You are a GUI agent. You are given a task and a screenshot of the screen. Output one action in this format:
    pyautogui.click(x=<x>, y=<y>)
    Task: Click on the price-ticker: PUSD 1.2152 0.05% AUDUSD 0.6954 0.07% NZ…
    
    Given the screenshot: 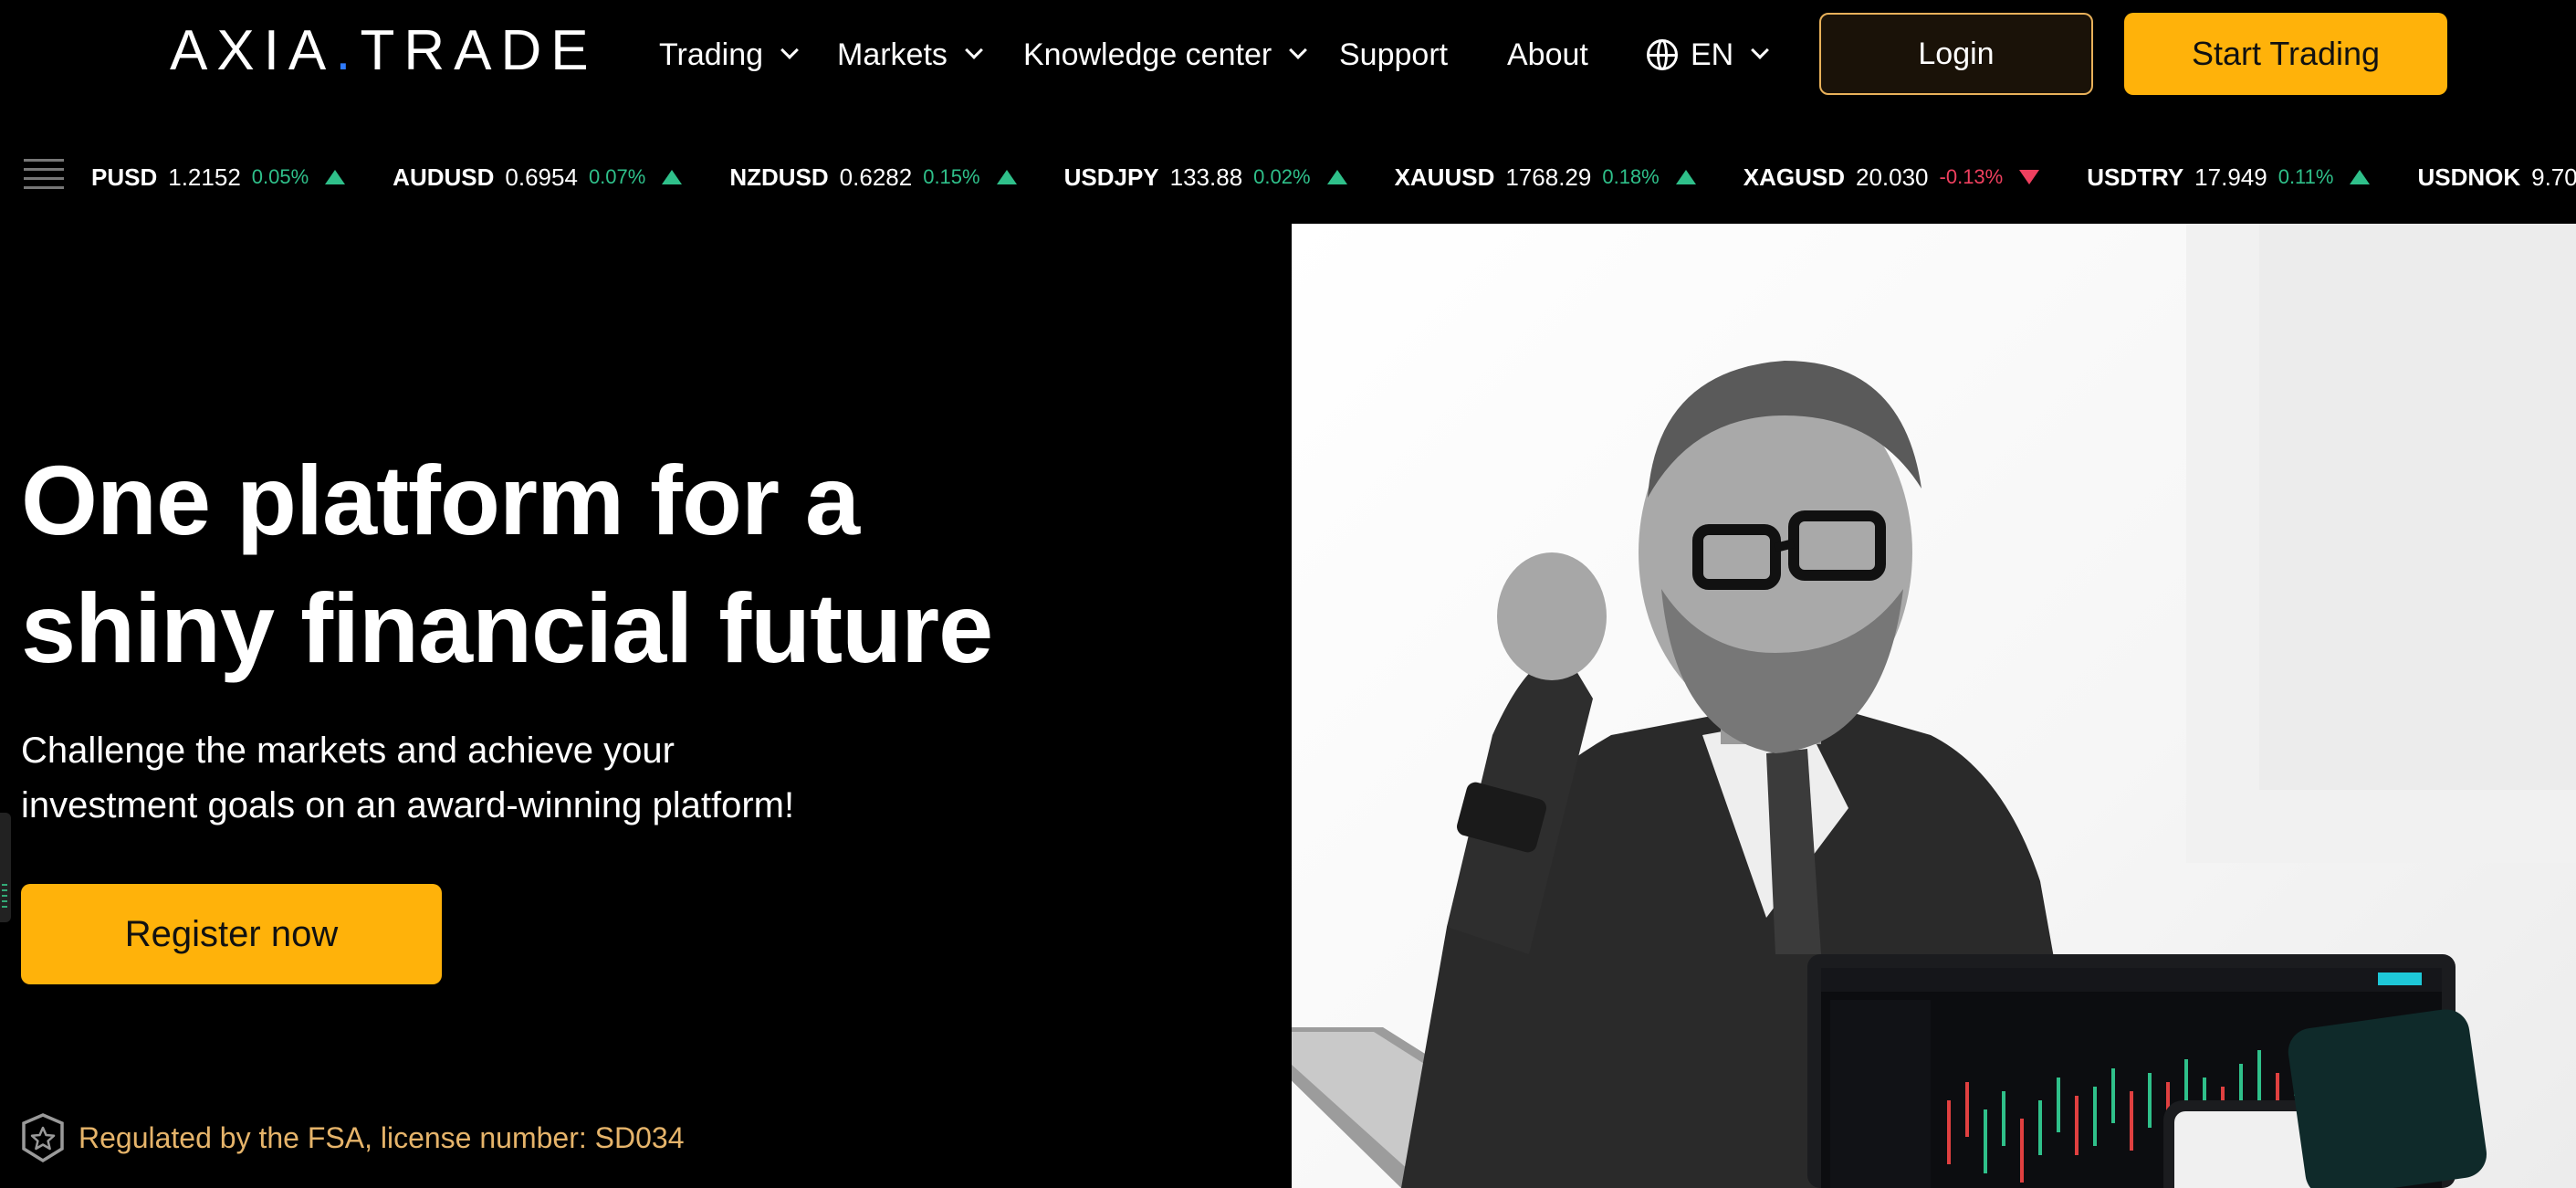 What is the action you would take?
    pyautogui.click(x=1288, y=177)
    